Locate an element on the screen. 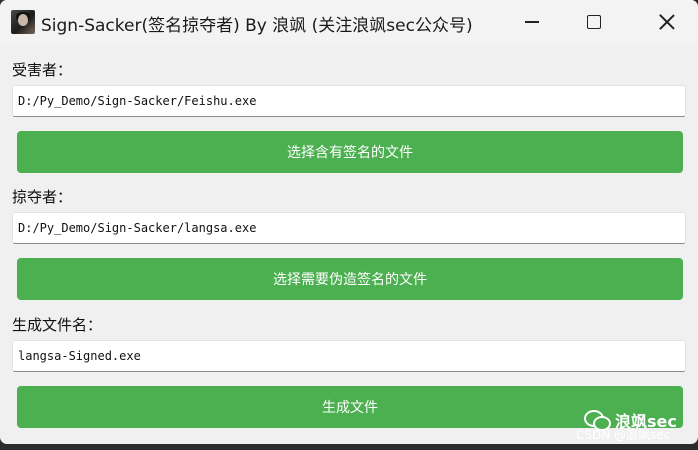  csdn-watermark: CSDN @浪飒sec is located at coordinates (623, 435).